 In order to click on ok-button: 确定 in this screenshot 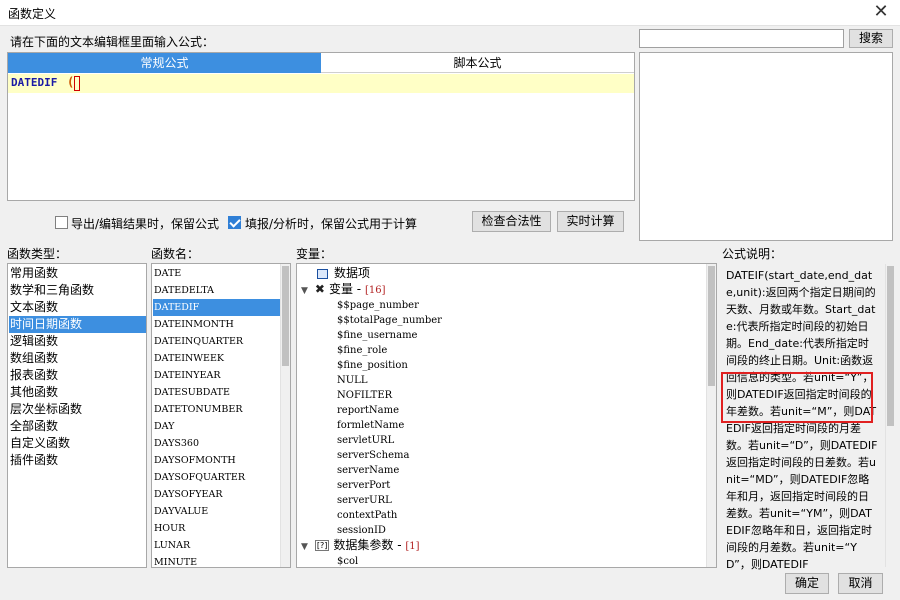, I will do `click(807, 583)`.